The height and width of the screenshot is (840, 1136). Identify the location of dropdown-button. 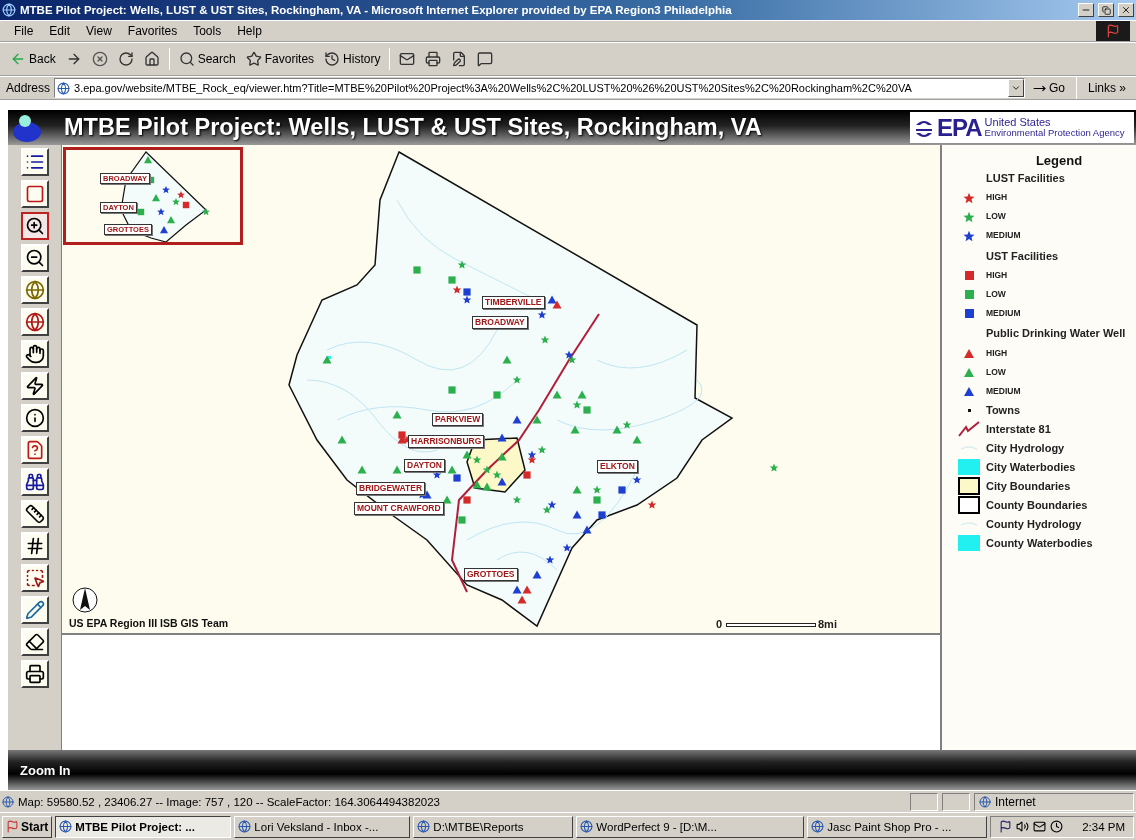
(1015, 88).